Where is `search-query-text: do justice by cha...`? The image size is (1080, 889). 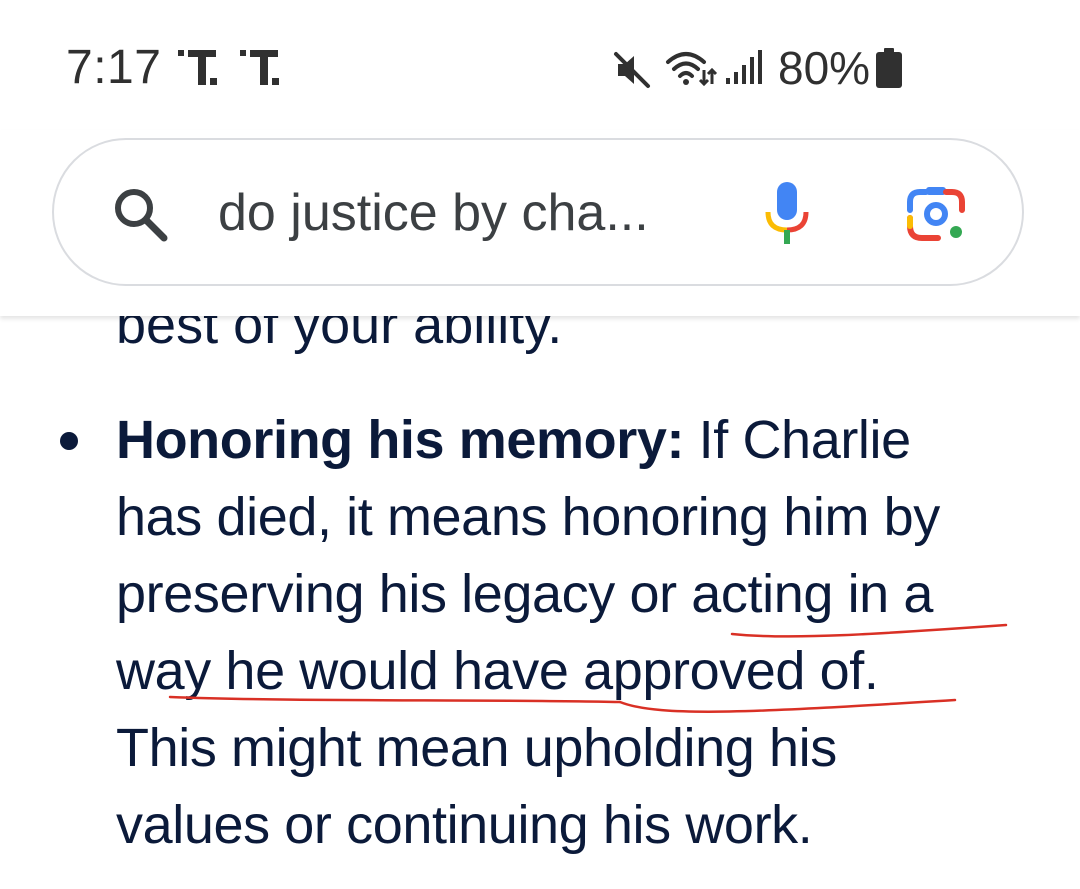 search-query-text: do justice by cha... is located at coordinates (433, 213).